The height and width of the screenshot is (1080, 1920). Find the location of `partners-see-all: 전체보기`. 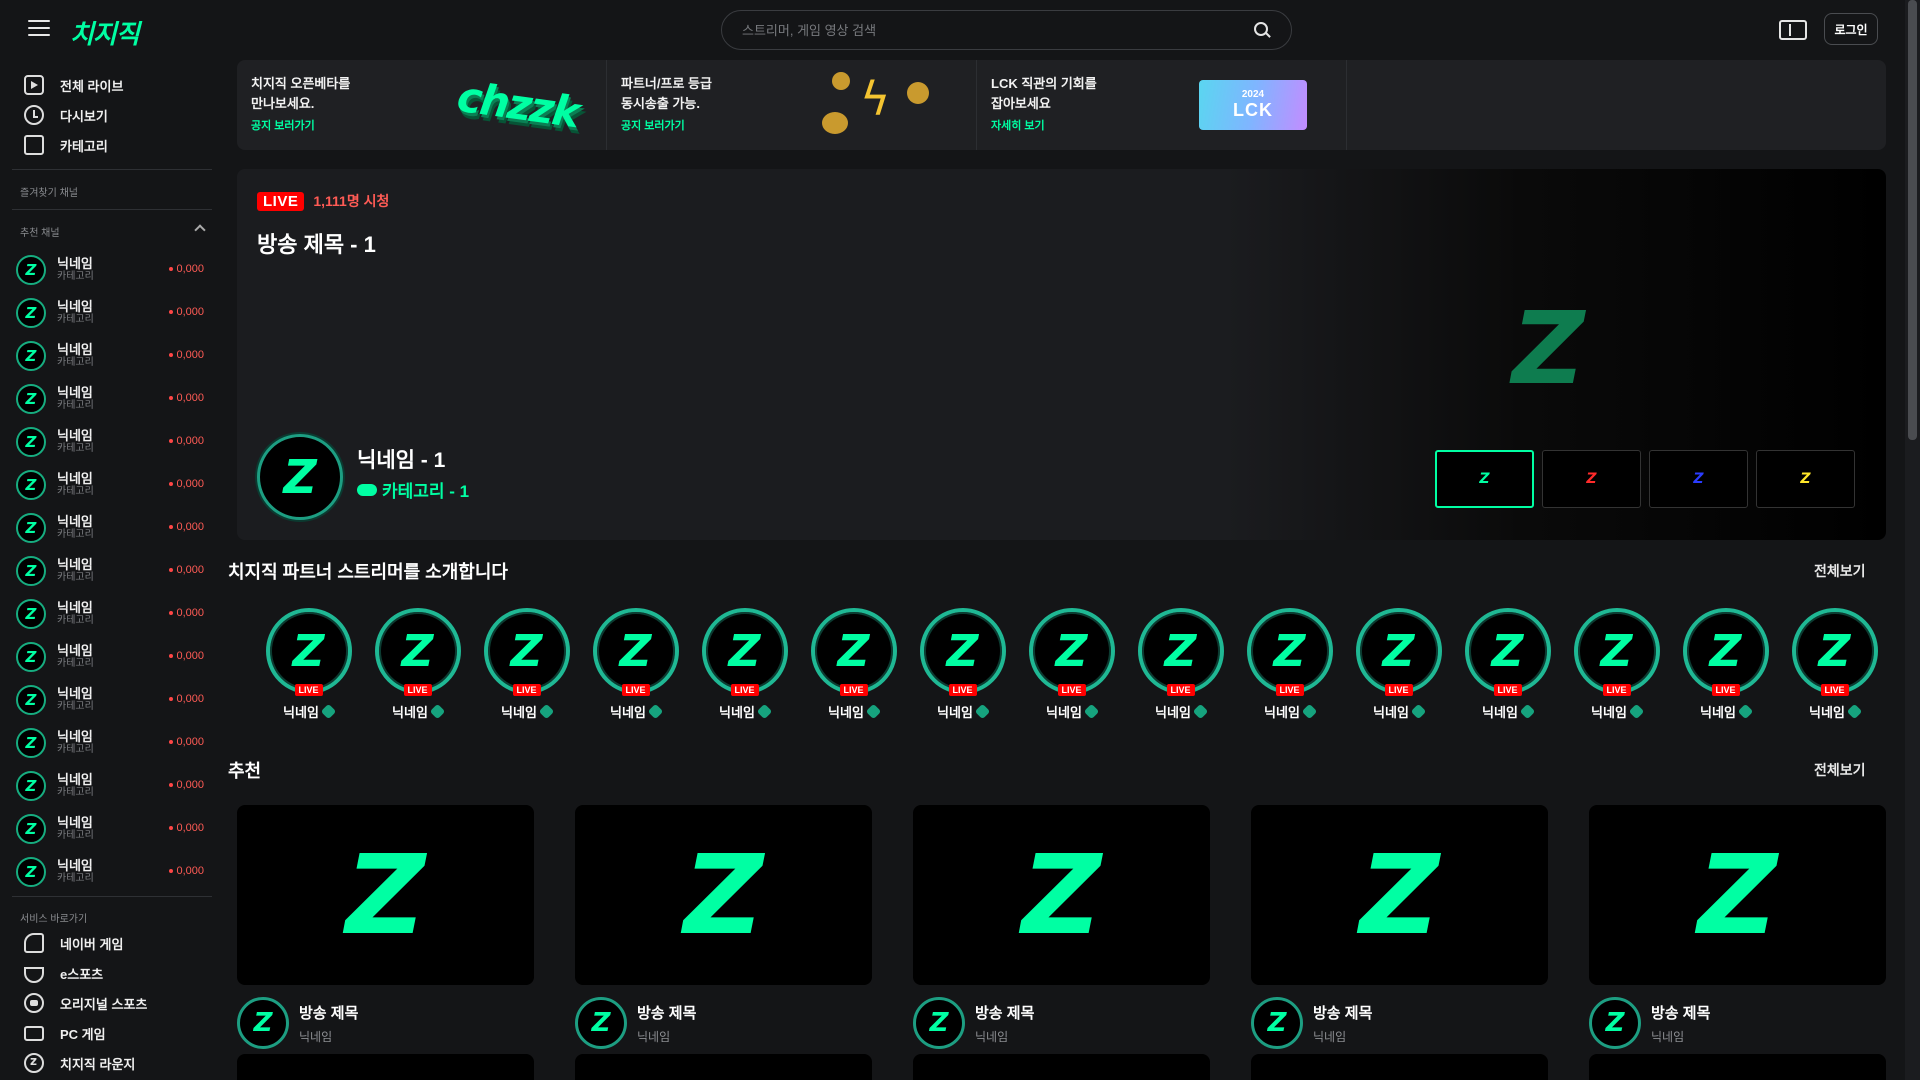

partners-see-all: 전체보기 is located at coordinates (1840, 571).